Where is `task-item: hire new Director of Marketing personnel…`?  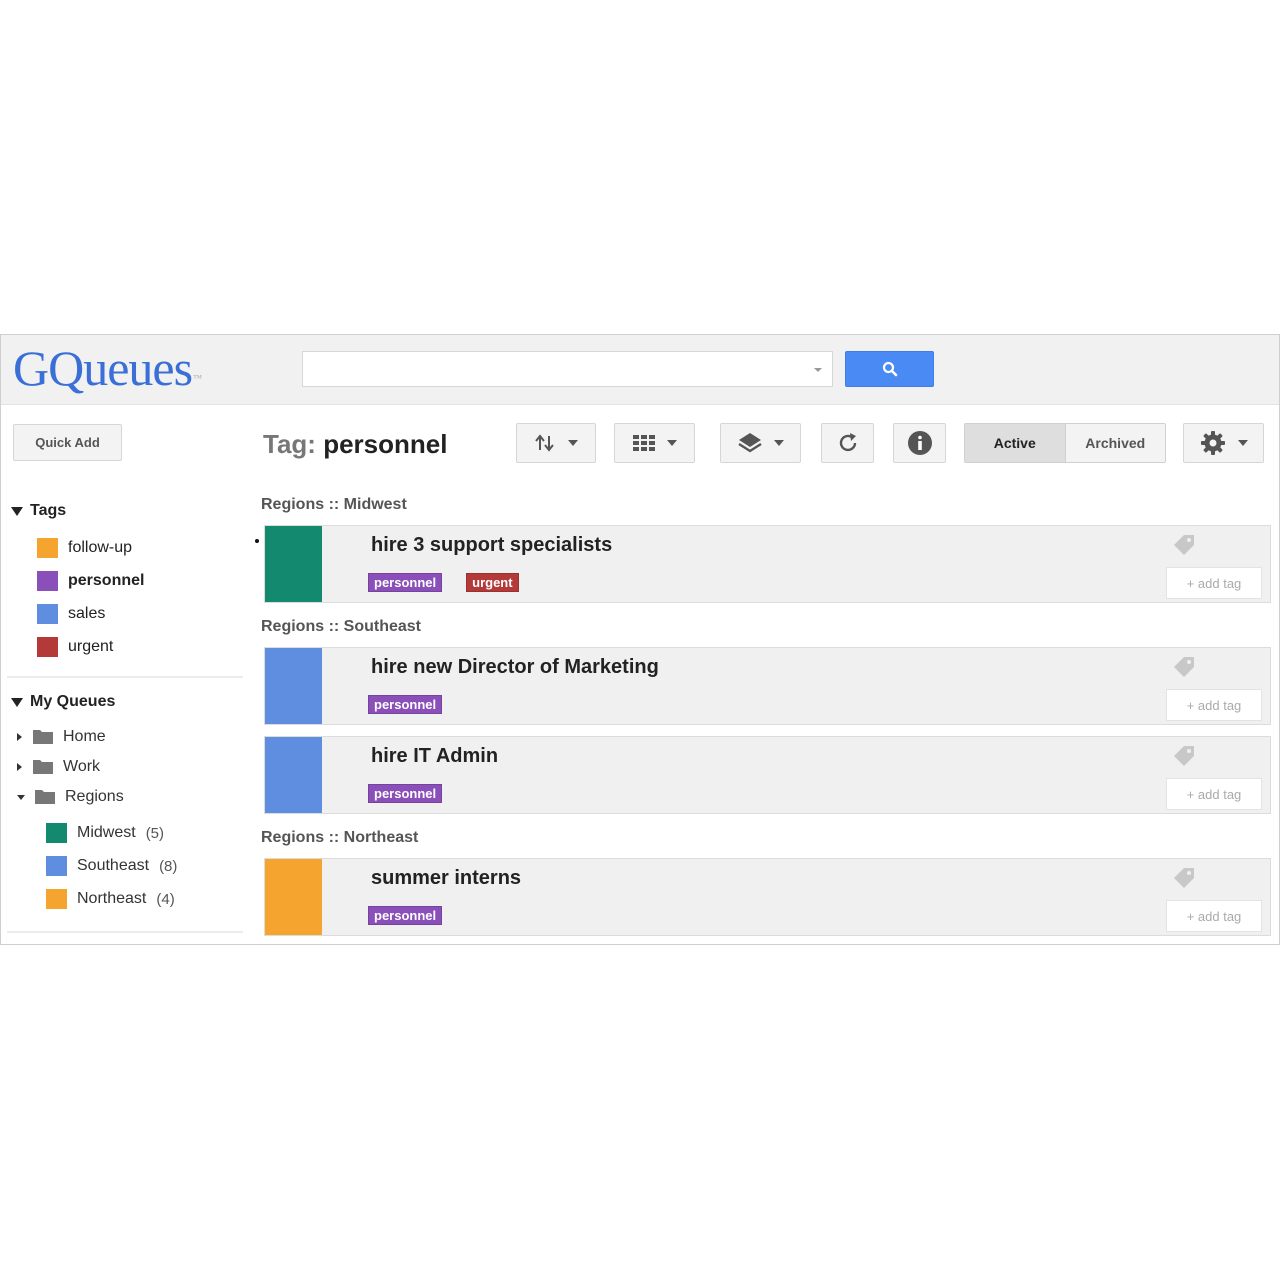
task-item: hire new Director of Marketing personnel… is located at coordinates (767, 686).